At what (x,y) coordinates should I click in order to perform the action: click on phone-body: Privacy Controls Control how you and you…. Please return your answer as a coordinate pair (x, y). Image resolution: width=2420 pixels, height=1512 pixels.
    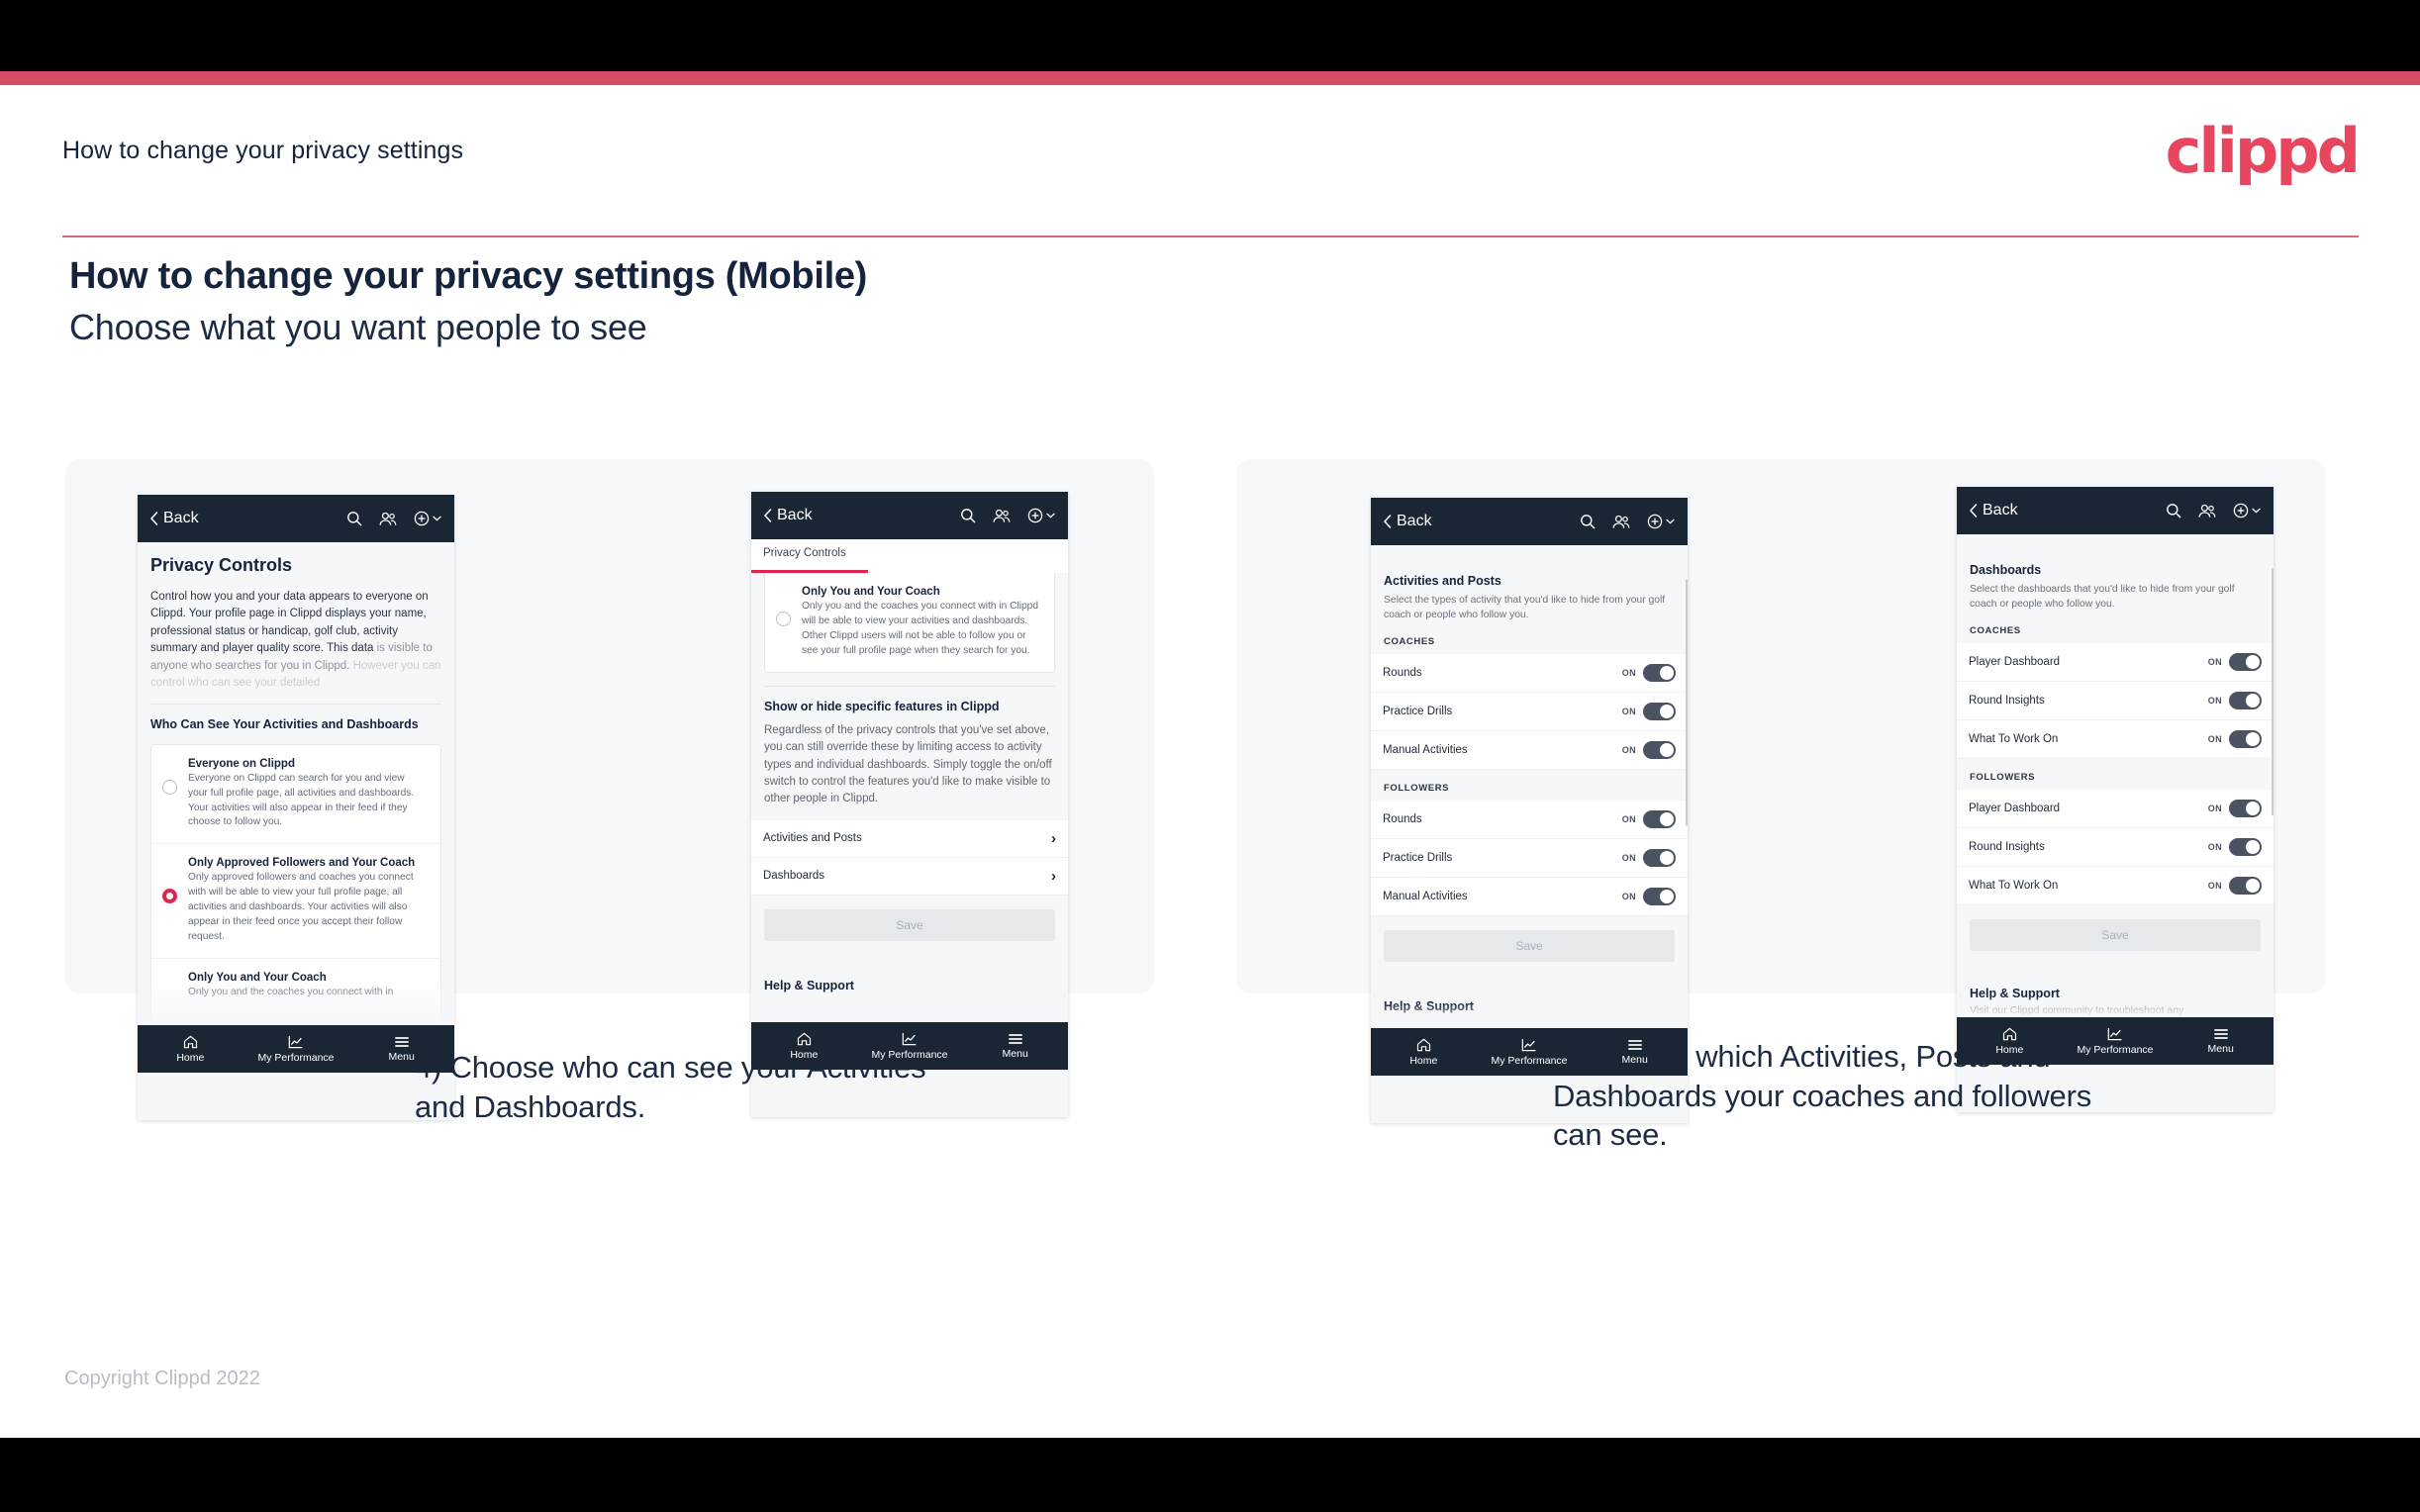
    Looking at the image, I should click on (296, 808).